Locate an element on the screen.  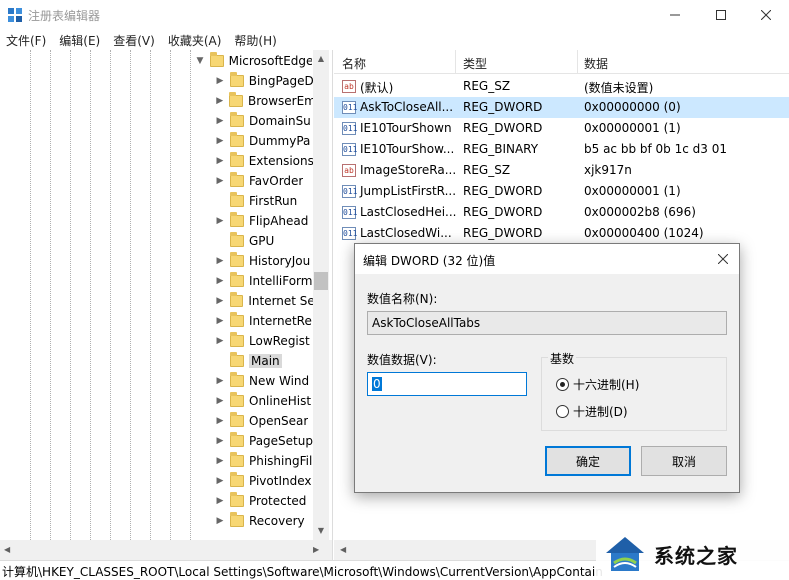
value-data-cell: 0x00000000 (0) is located at coordinates (632, 107).